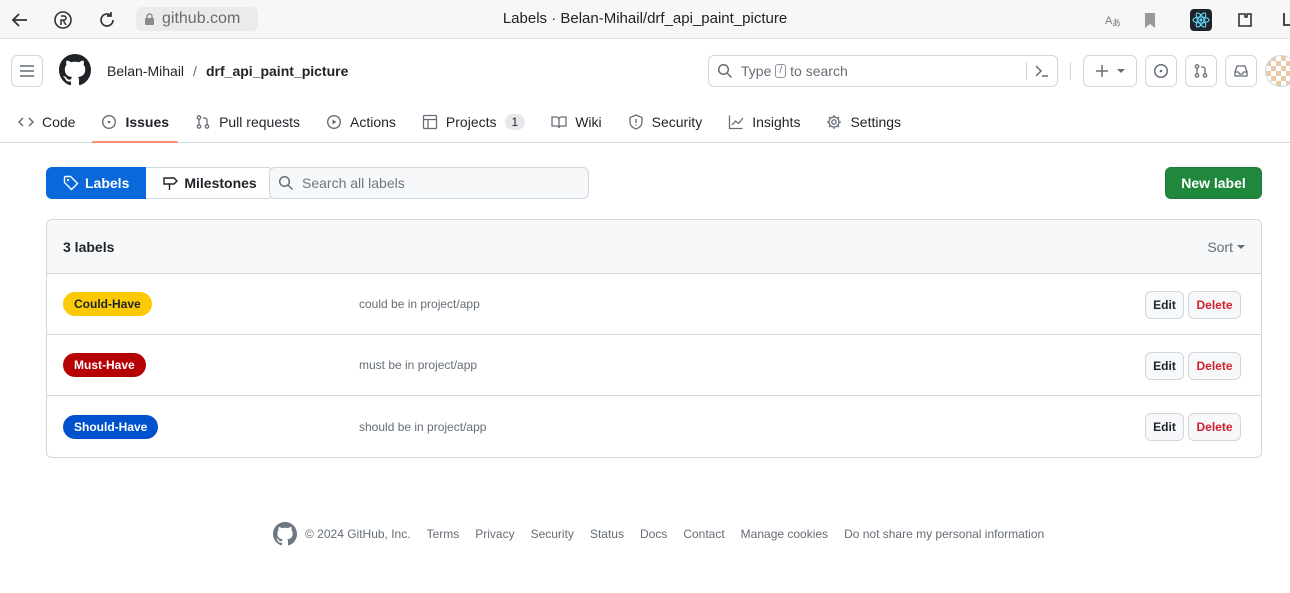 Image resolution: width=1290 pixels, height=593 pixels. I want to click on bookmark-icon, so click(1150, 20).